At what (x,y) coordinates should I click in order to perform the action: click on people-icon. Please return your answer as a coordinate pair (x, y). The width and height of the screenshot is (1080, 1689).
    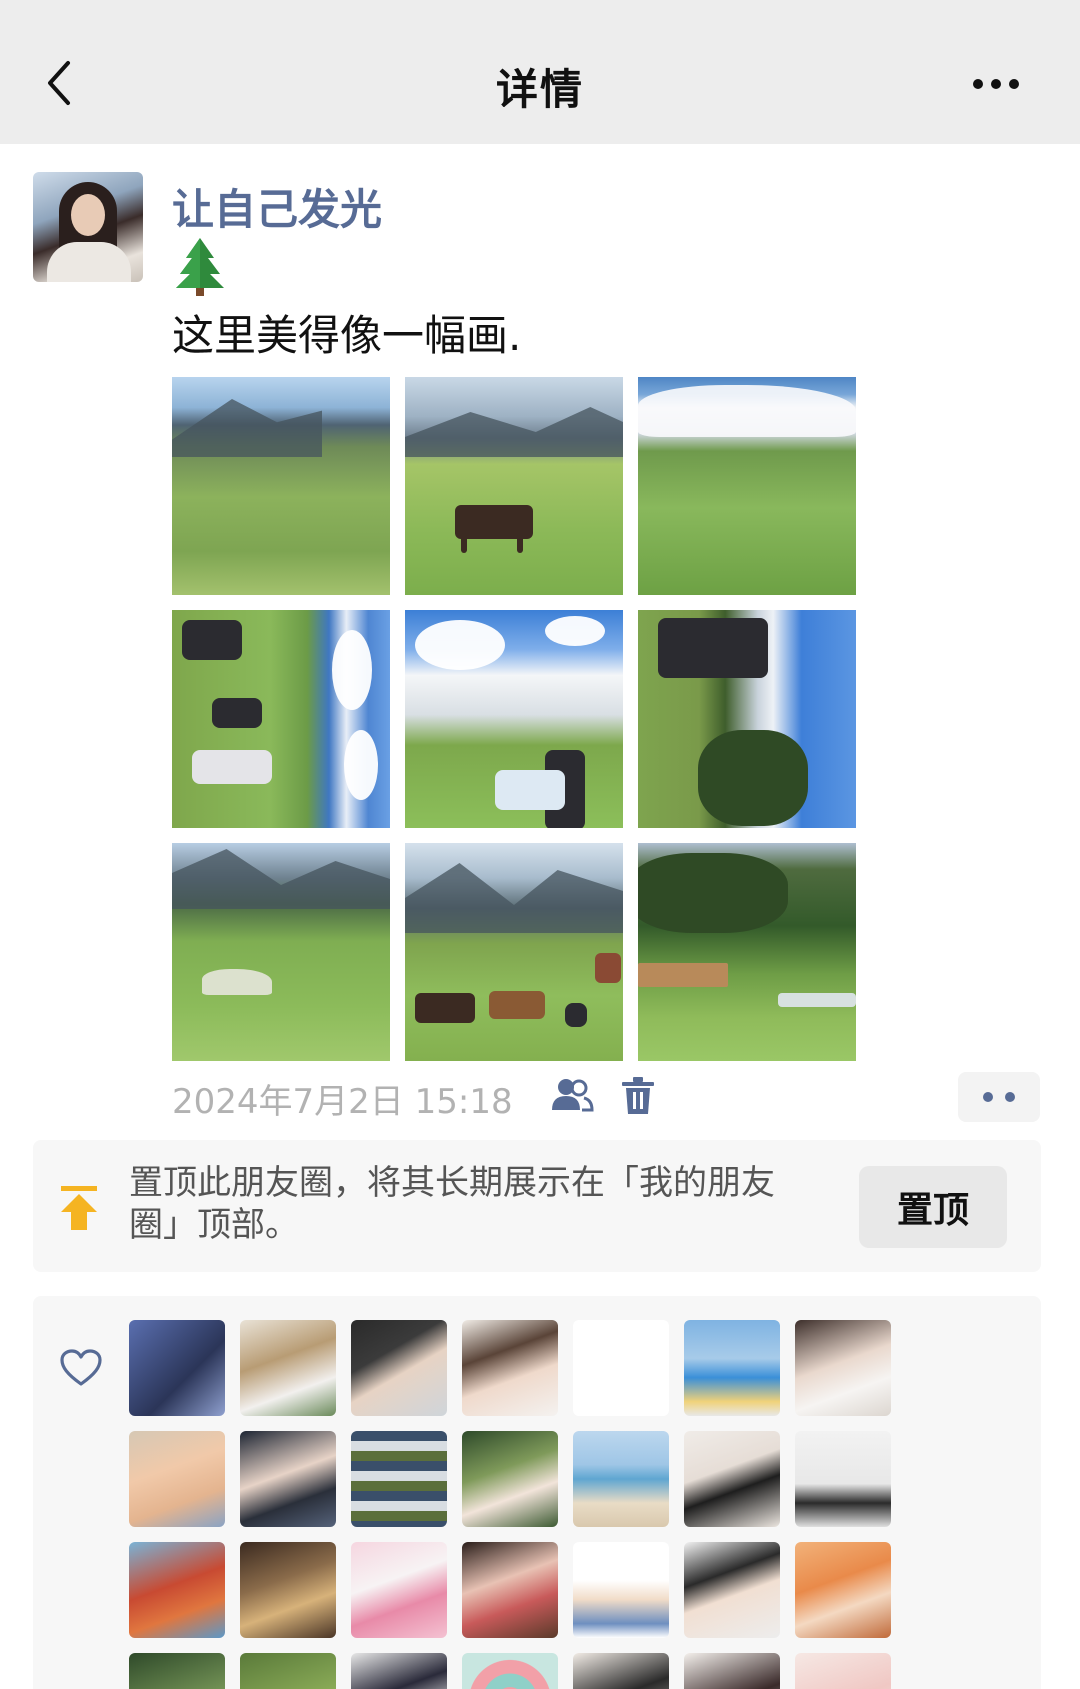
    Looking at the image, I should click on (573, 1095).